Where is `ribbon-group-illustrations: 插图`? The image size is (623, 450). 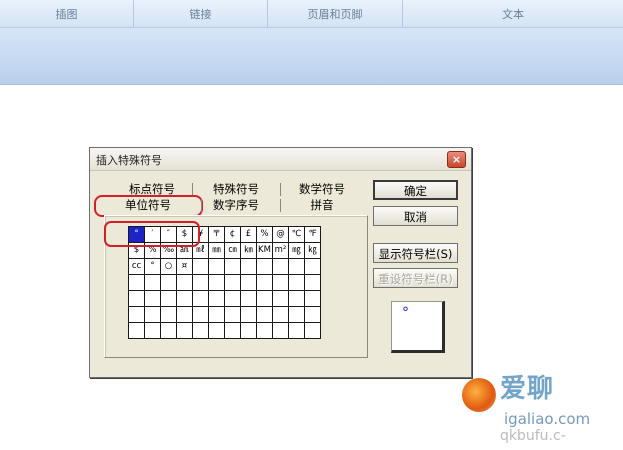
ribbon-group-illustrations: 插图 is located at coordinates (67, 13).